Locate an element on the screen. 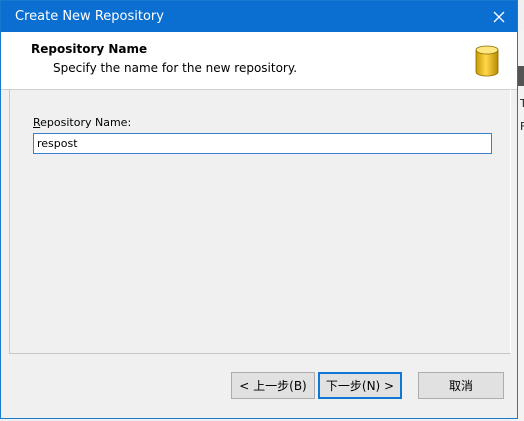 The image size is (524, 421). page-subtitle: Specify the name for the new repository. is located at coordinates (175, 68).